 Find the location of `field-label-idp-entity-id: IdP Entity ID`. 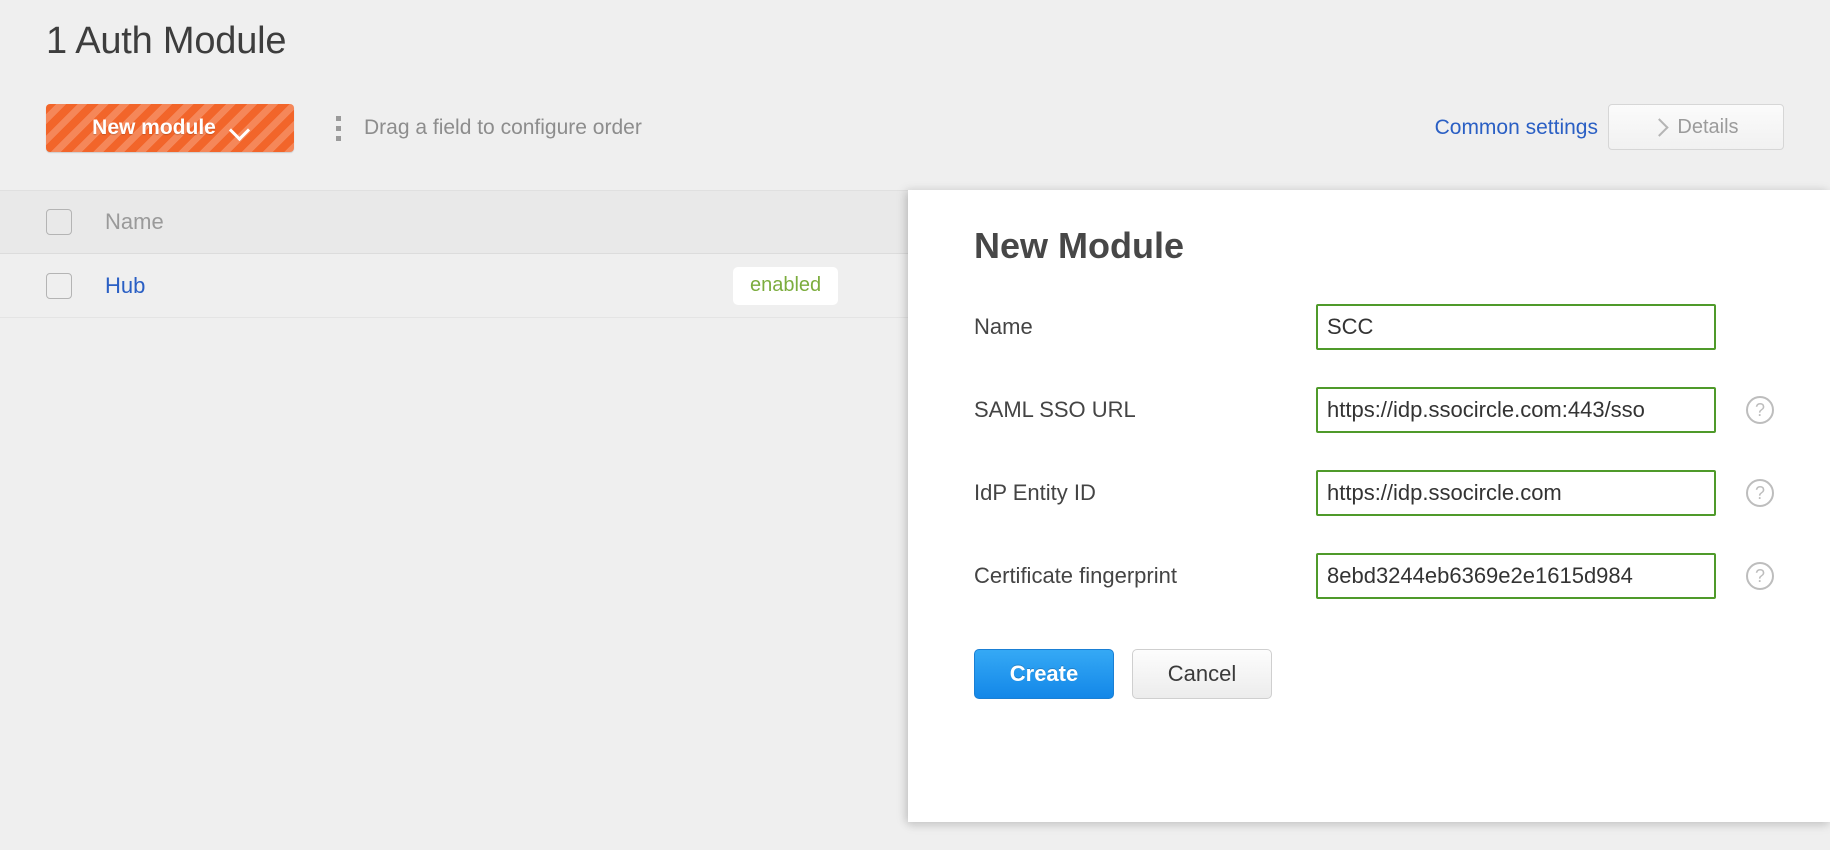

field-label-idp-entity-id: IdP Entity ID is located at coordinates (1035, 492).